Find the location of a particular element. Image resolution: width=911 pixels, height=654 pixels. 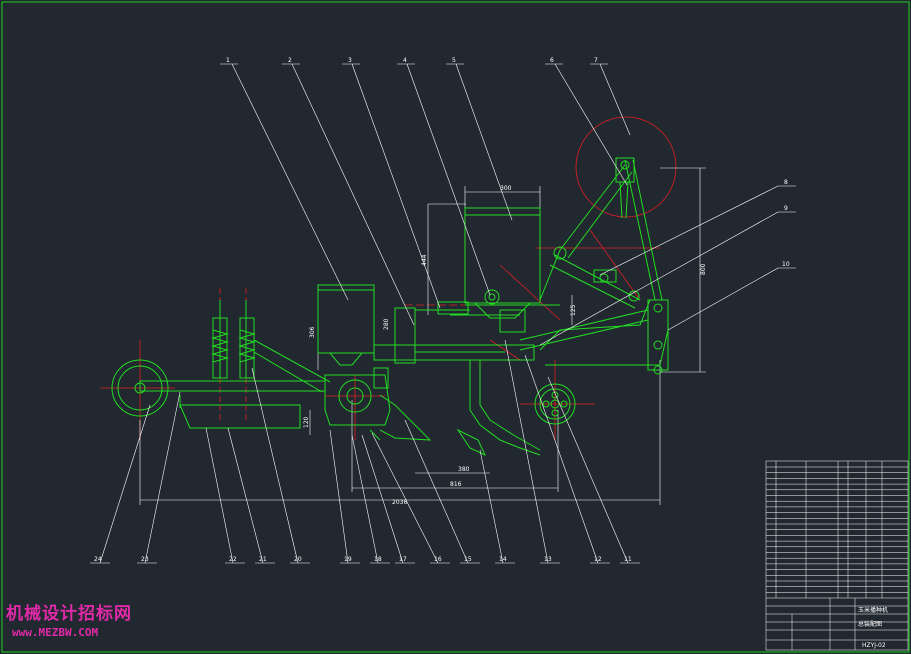

part-label-6: 6 is located at coordinates (552, 60).